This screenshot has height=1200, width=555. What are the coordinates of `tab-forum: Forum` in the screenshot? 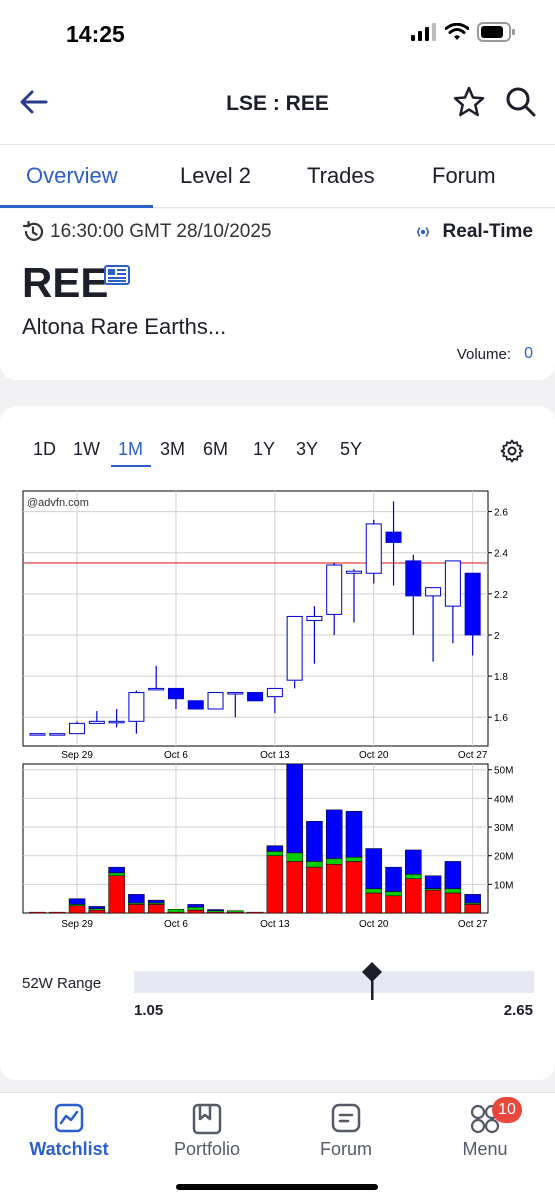 It's located at (464, 176).